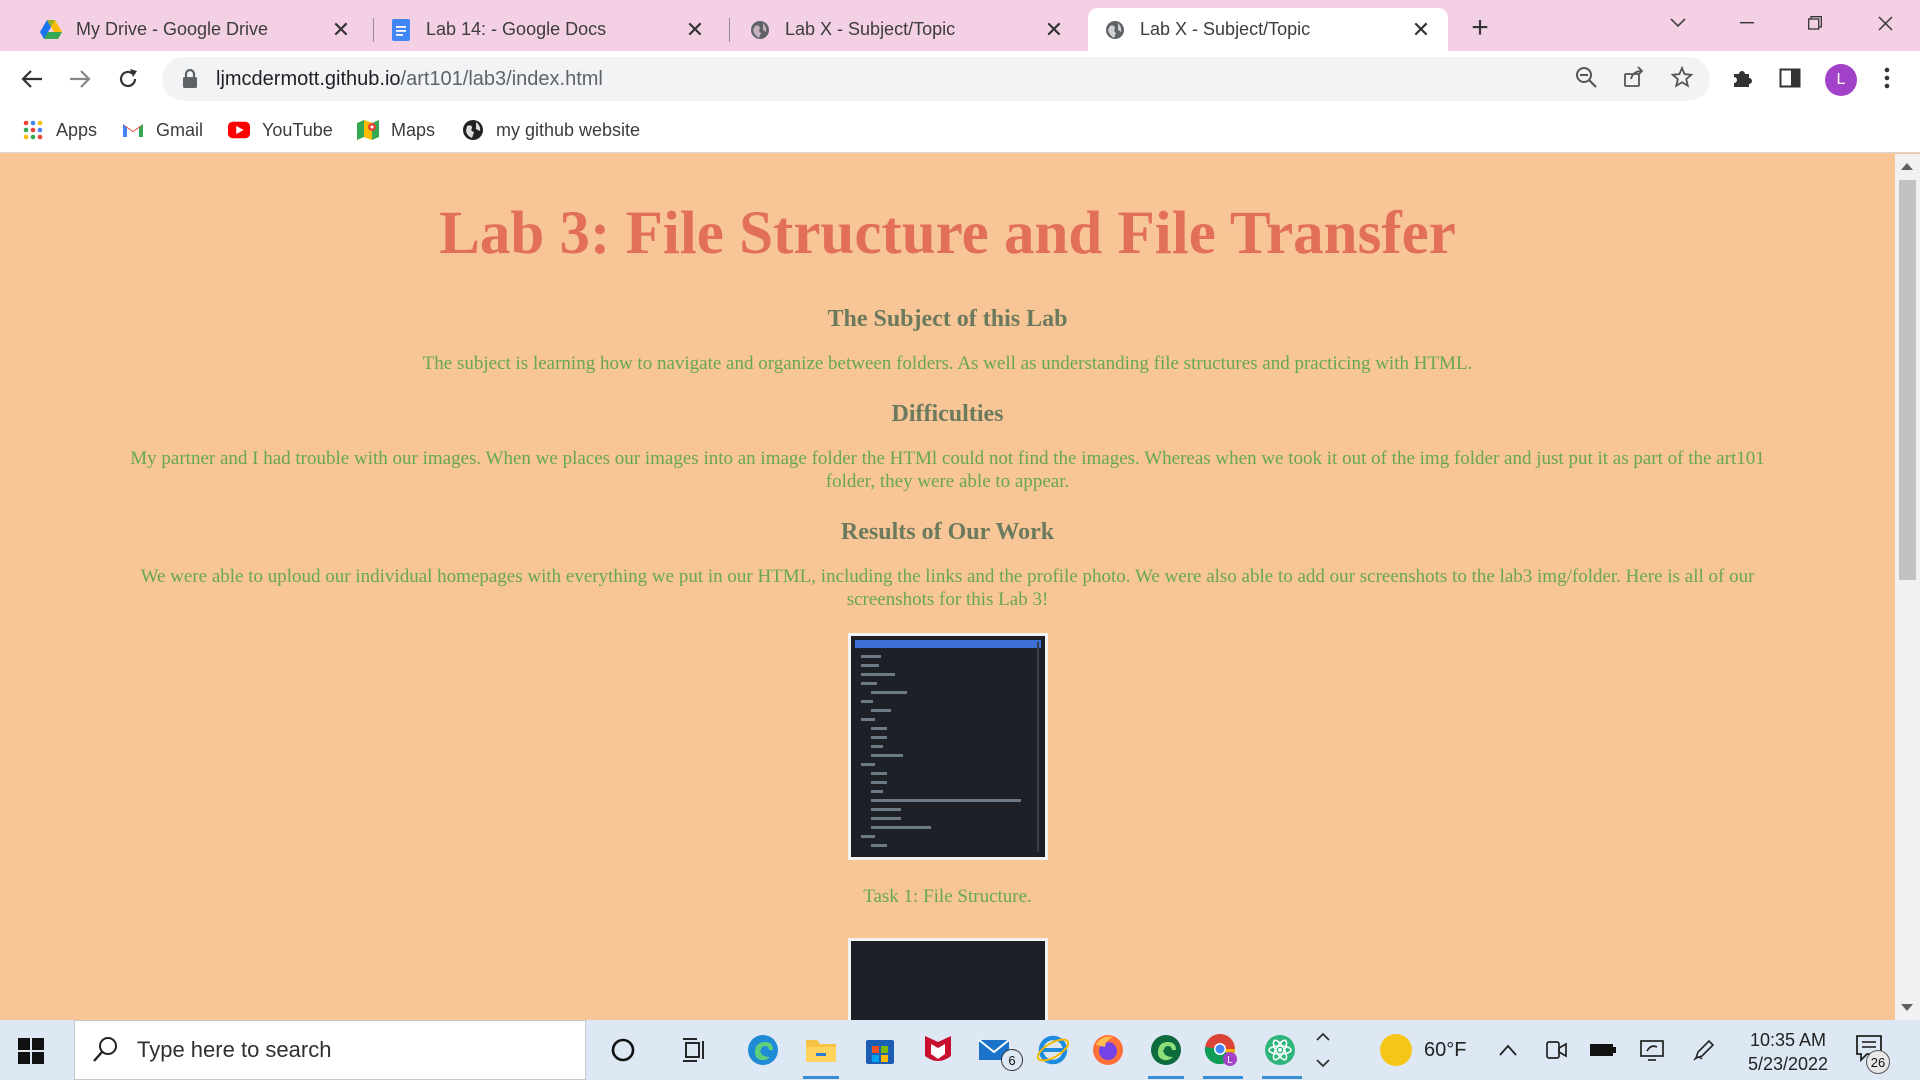  What do you see at coordinates (1887, 78) in the screenshot?
I see `more-menu-icon` at bounding box center [1887, 78].